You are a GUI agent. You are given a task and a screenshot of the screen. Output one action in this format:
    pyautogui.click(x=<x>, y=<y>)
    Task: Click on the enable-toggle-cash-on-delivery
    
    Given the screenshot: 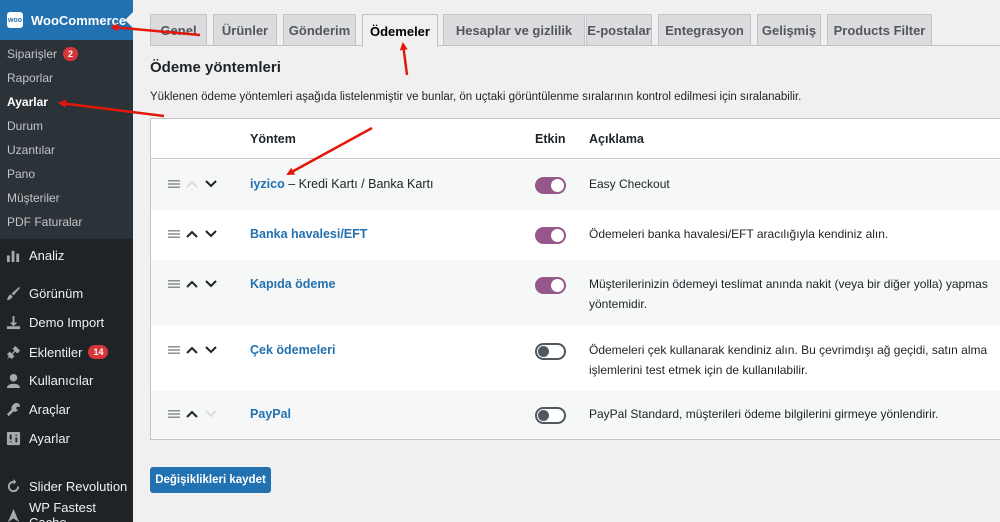 What is the action you would take?
    pyautogui.click(x=550, y=285)
    